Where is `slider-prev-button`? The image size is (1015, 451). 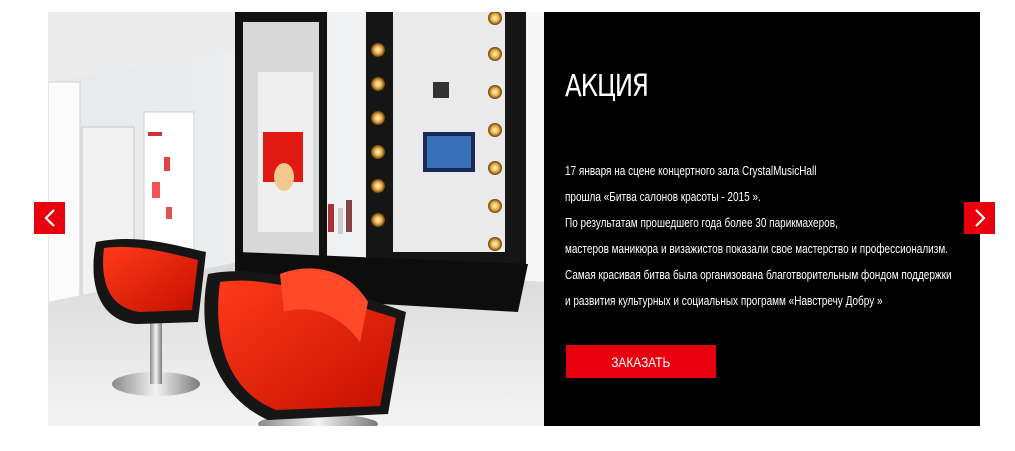 slider-prev-button is located at coordinates (49, 218).